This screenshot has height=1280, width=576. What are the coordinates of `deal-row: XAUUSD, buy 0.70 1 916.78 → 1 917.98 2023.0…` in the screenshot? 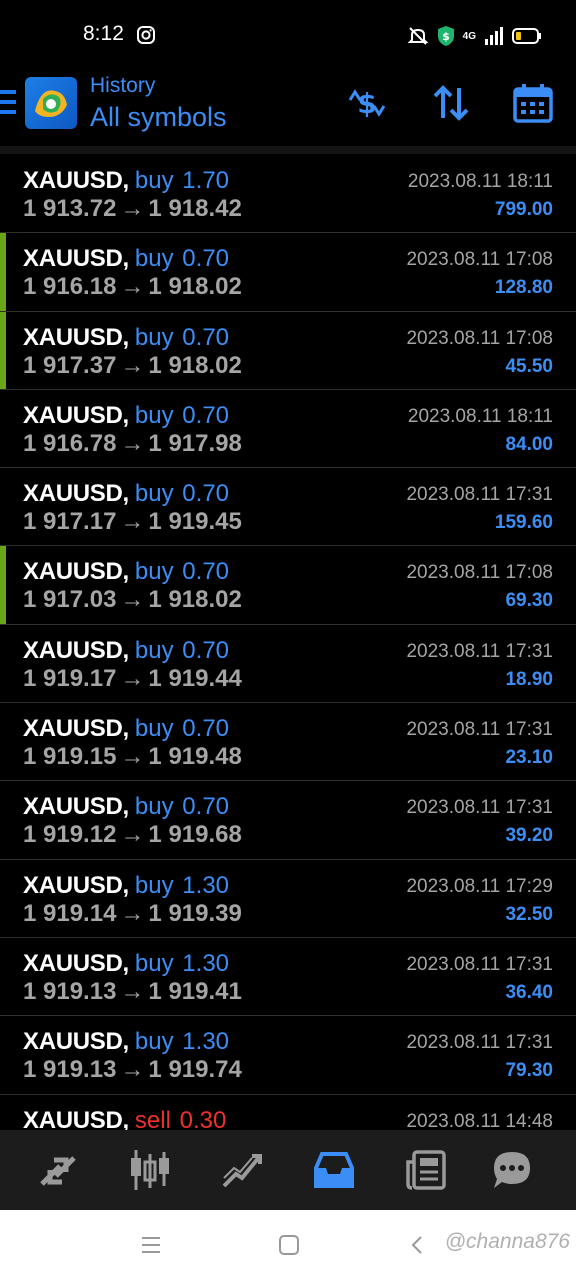 It's located at (288, 429).